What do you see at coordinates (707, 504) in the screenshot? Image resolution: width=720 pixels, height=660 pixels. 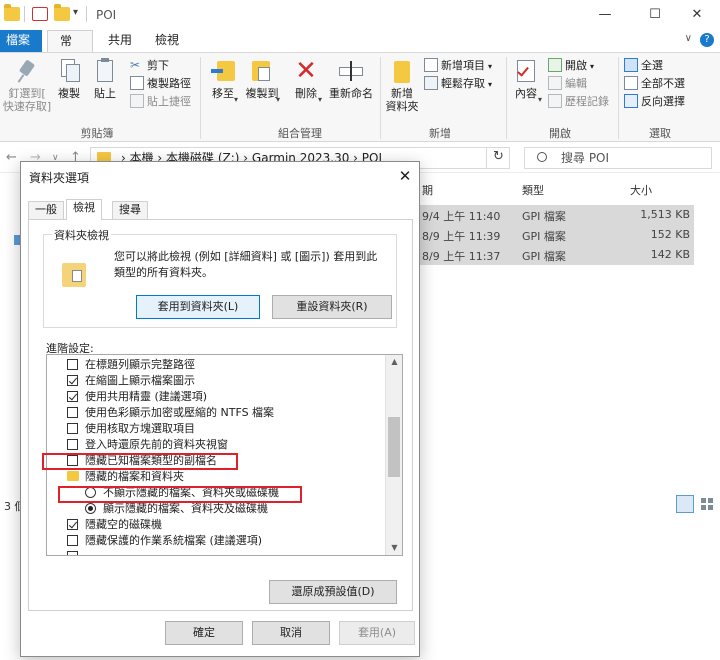 I see `large-icons-view-icon` at bounding box center [707, 504].